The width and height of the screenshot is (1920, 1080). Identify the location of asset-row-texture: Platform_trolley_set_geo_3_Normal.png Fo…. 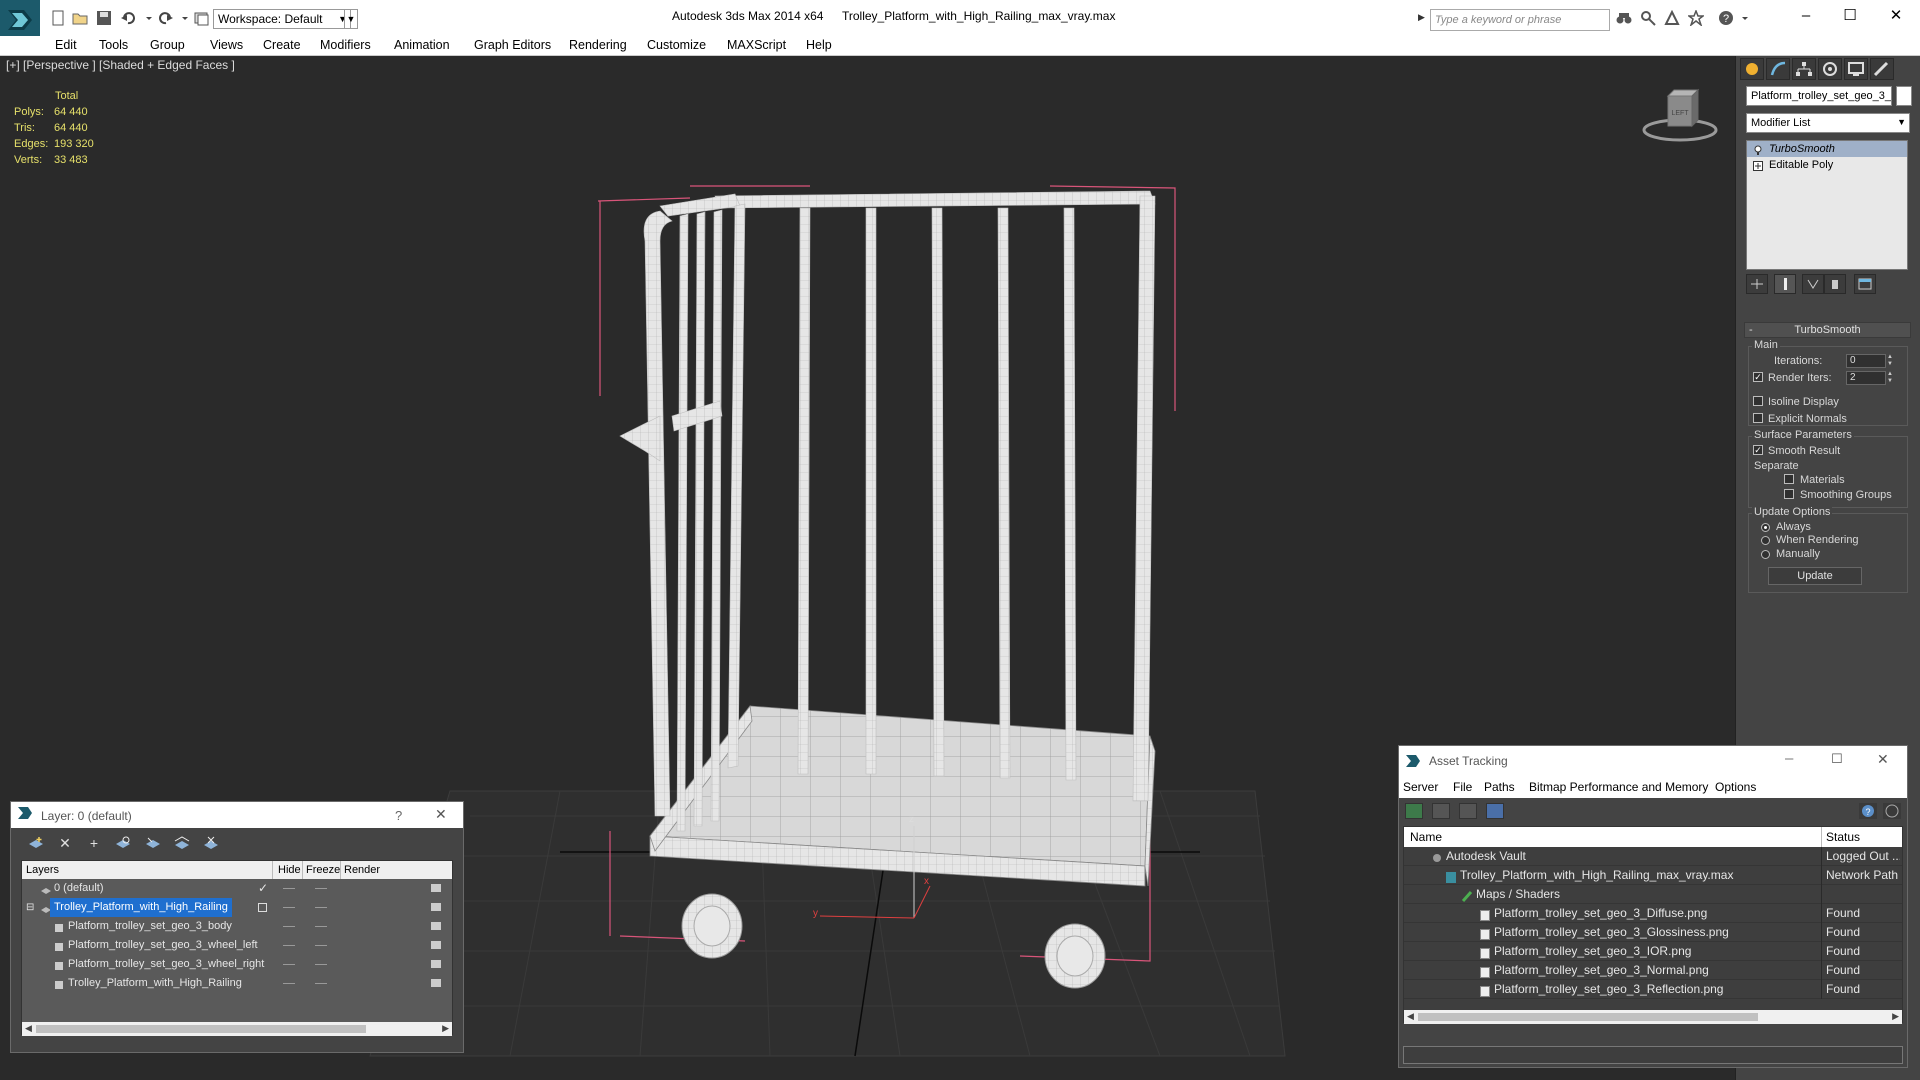
(1653, 970).